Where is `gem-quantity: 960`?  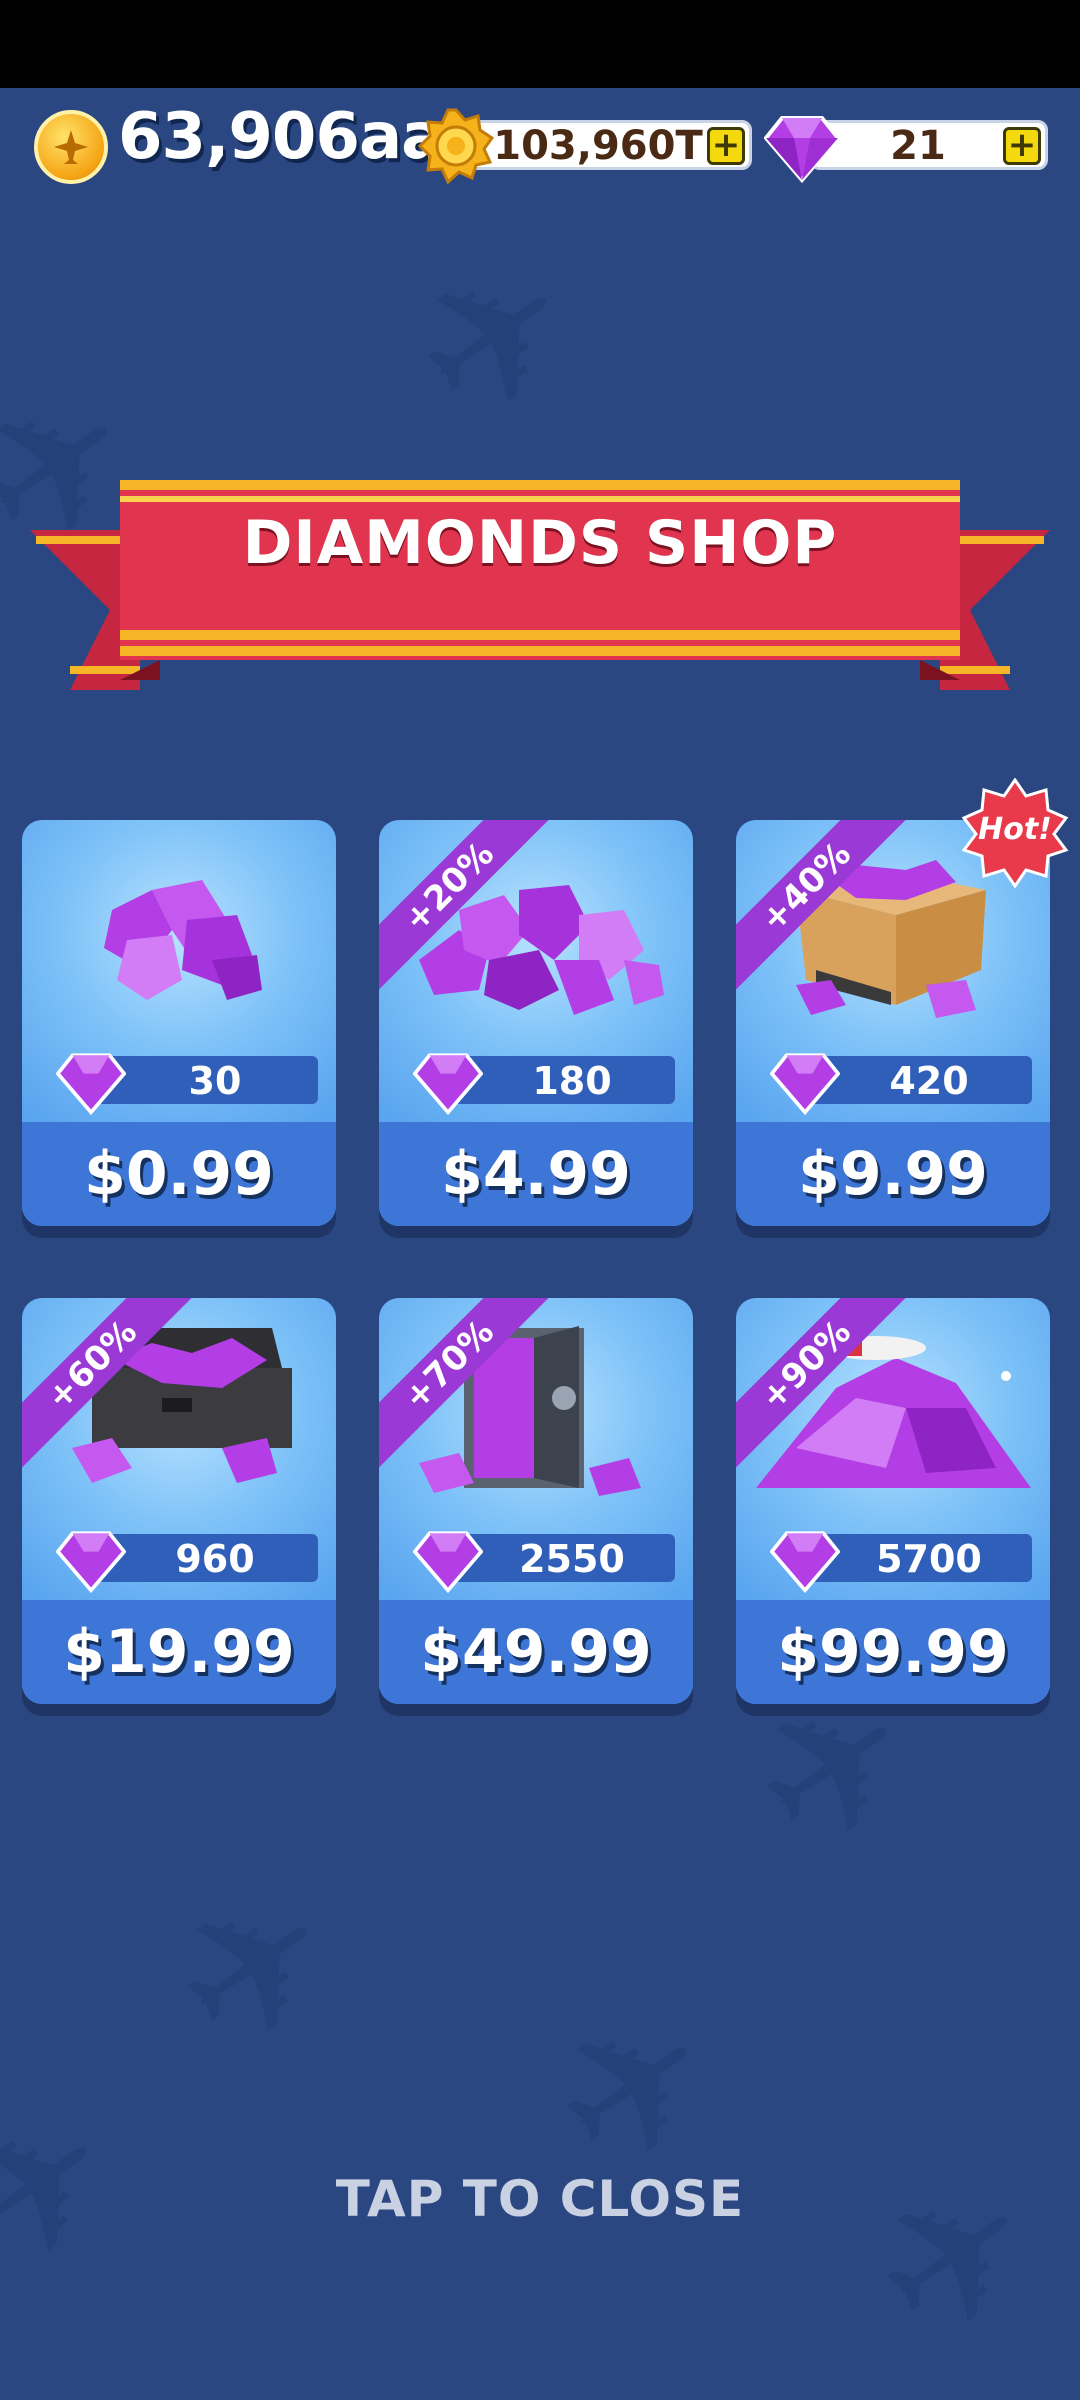 gem-quantity: 960 is located at coordinates (215, 1559).